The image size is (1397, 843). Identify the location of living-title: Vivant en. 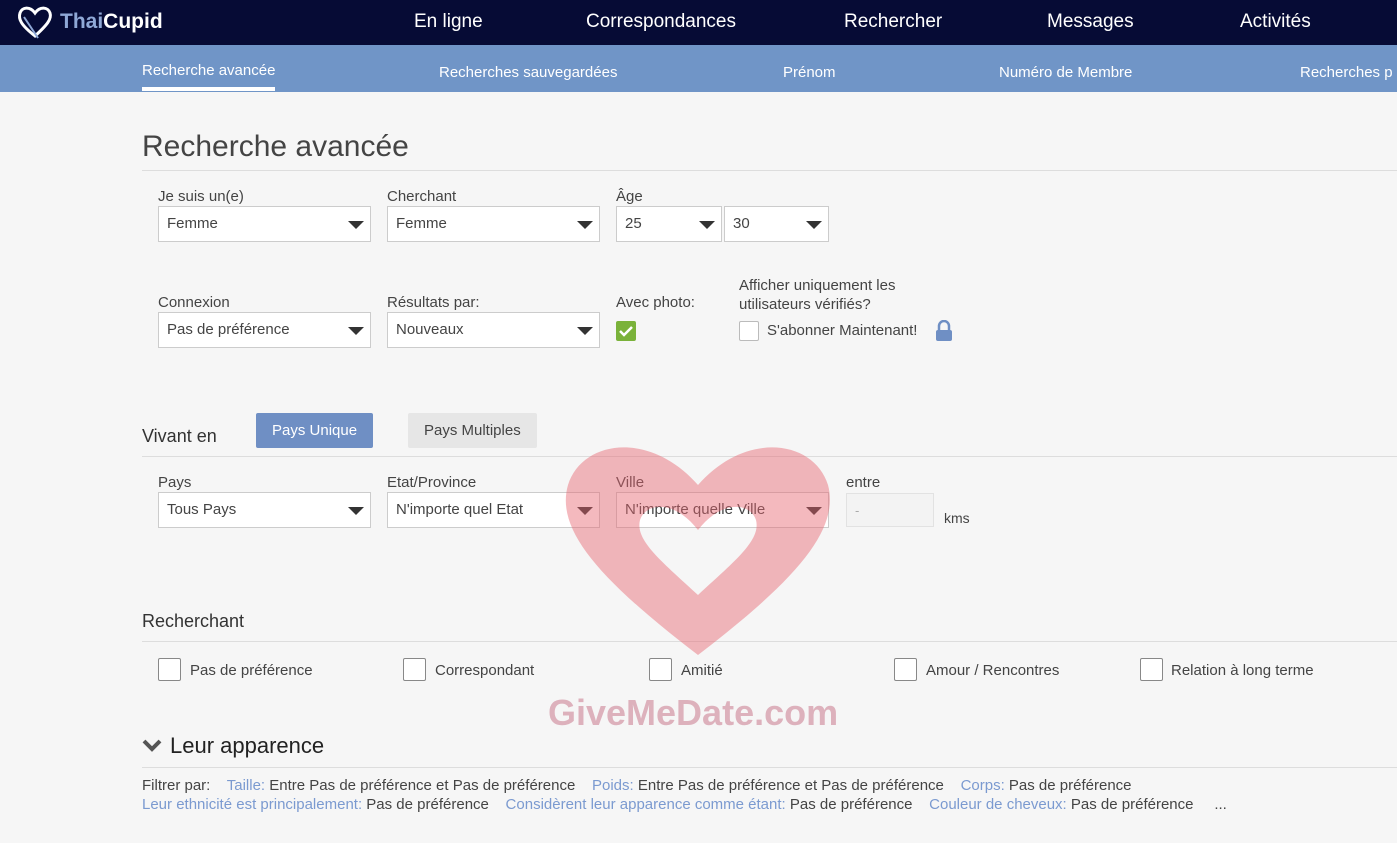
(179, 436).